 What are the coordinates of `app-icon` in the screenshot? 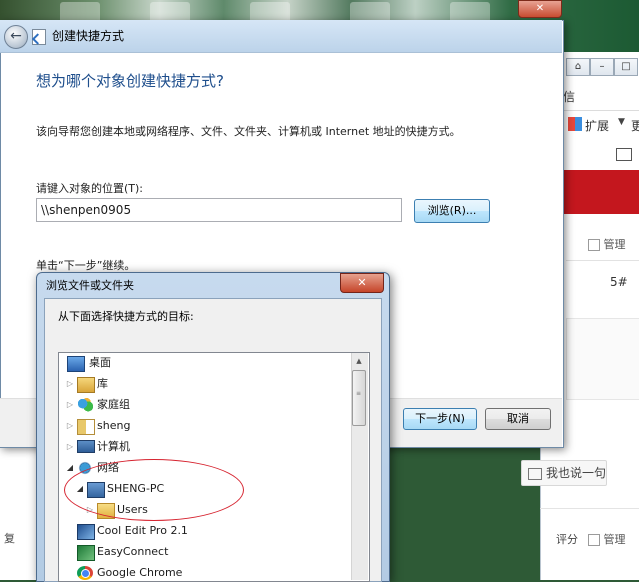 It's located at (86, 532).